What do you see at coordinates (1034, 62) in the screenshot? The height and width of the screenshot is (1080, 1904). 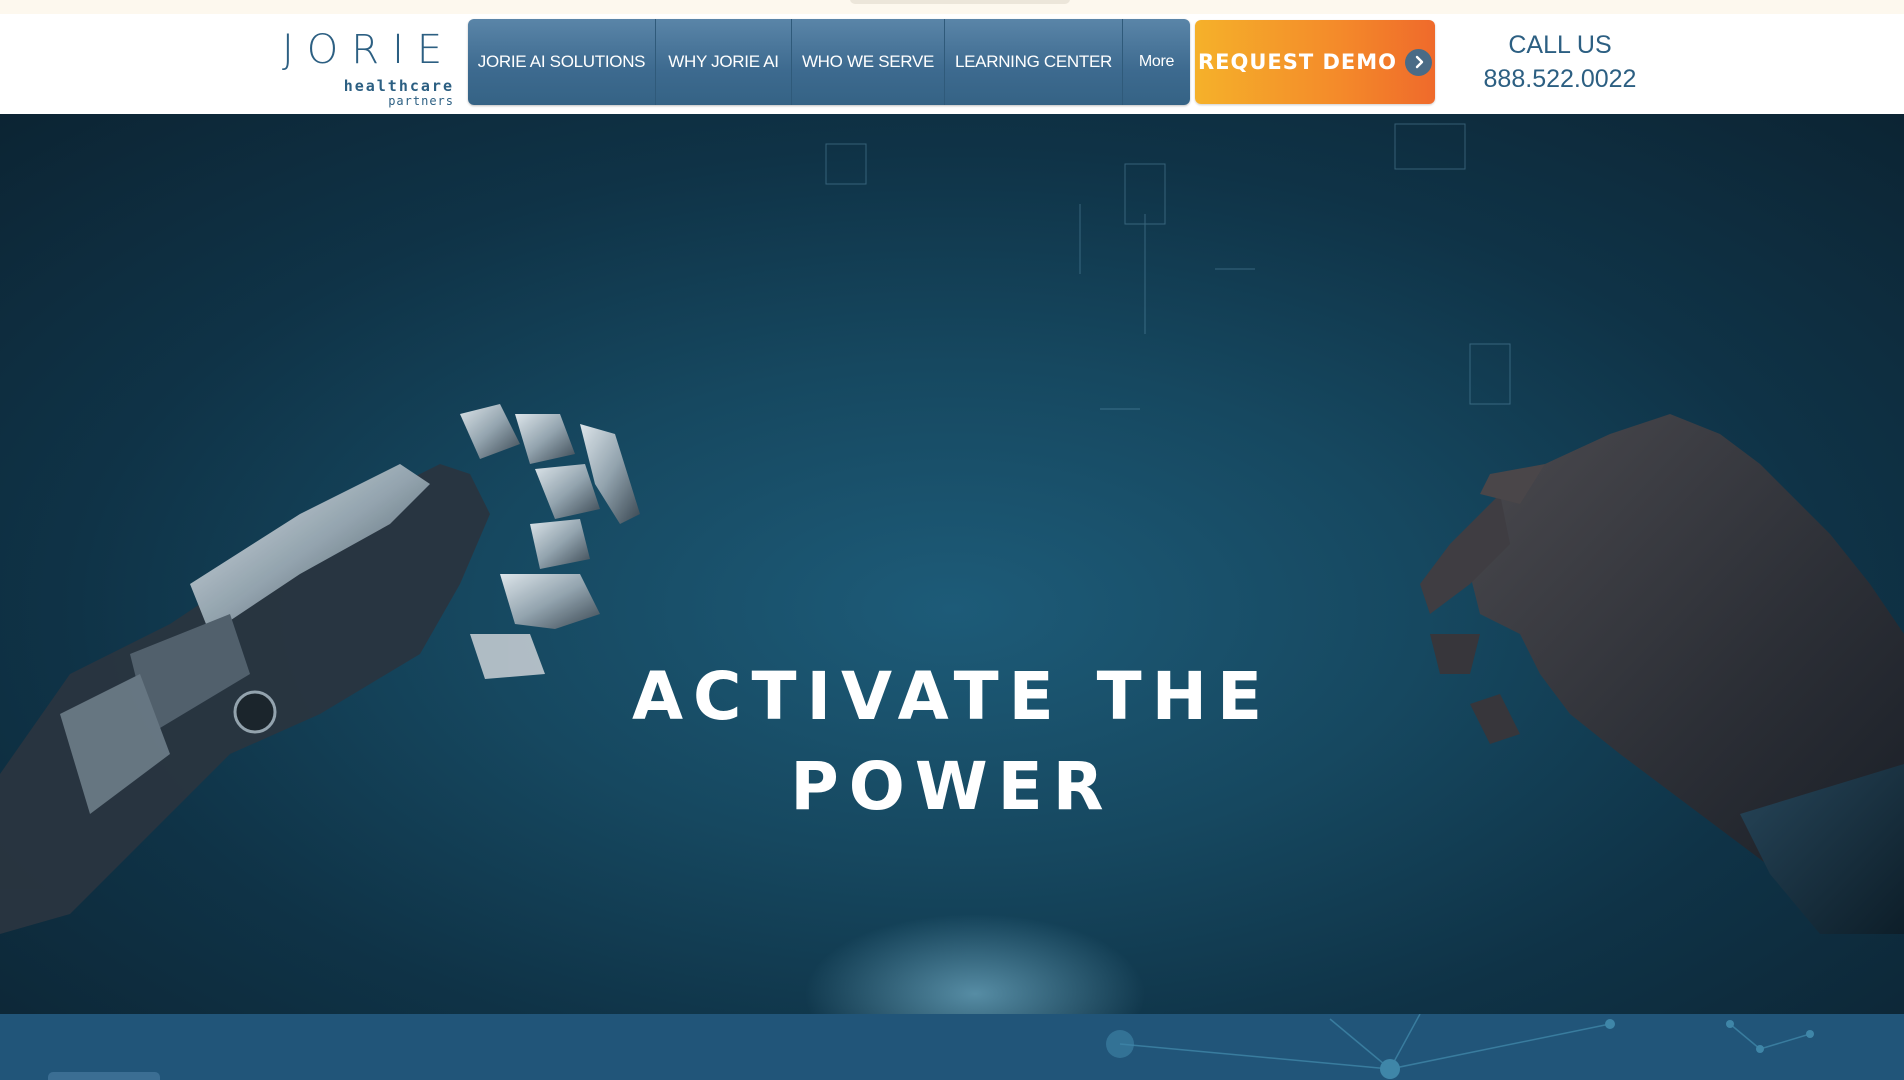 I see `nav-item-learning-center: LEARNING CENTER` at bounding box center [1034, 62].